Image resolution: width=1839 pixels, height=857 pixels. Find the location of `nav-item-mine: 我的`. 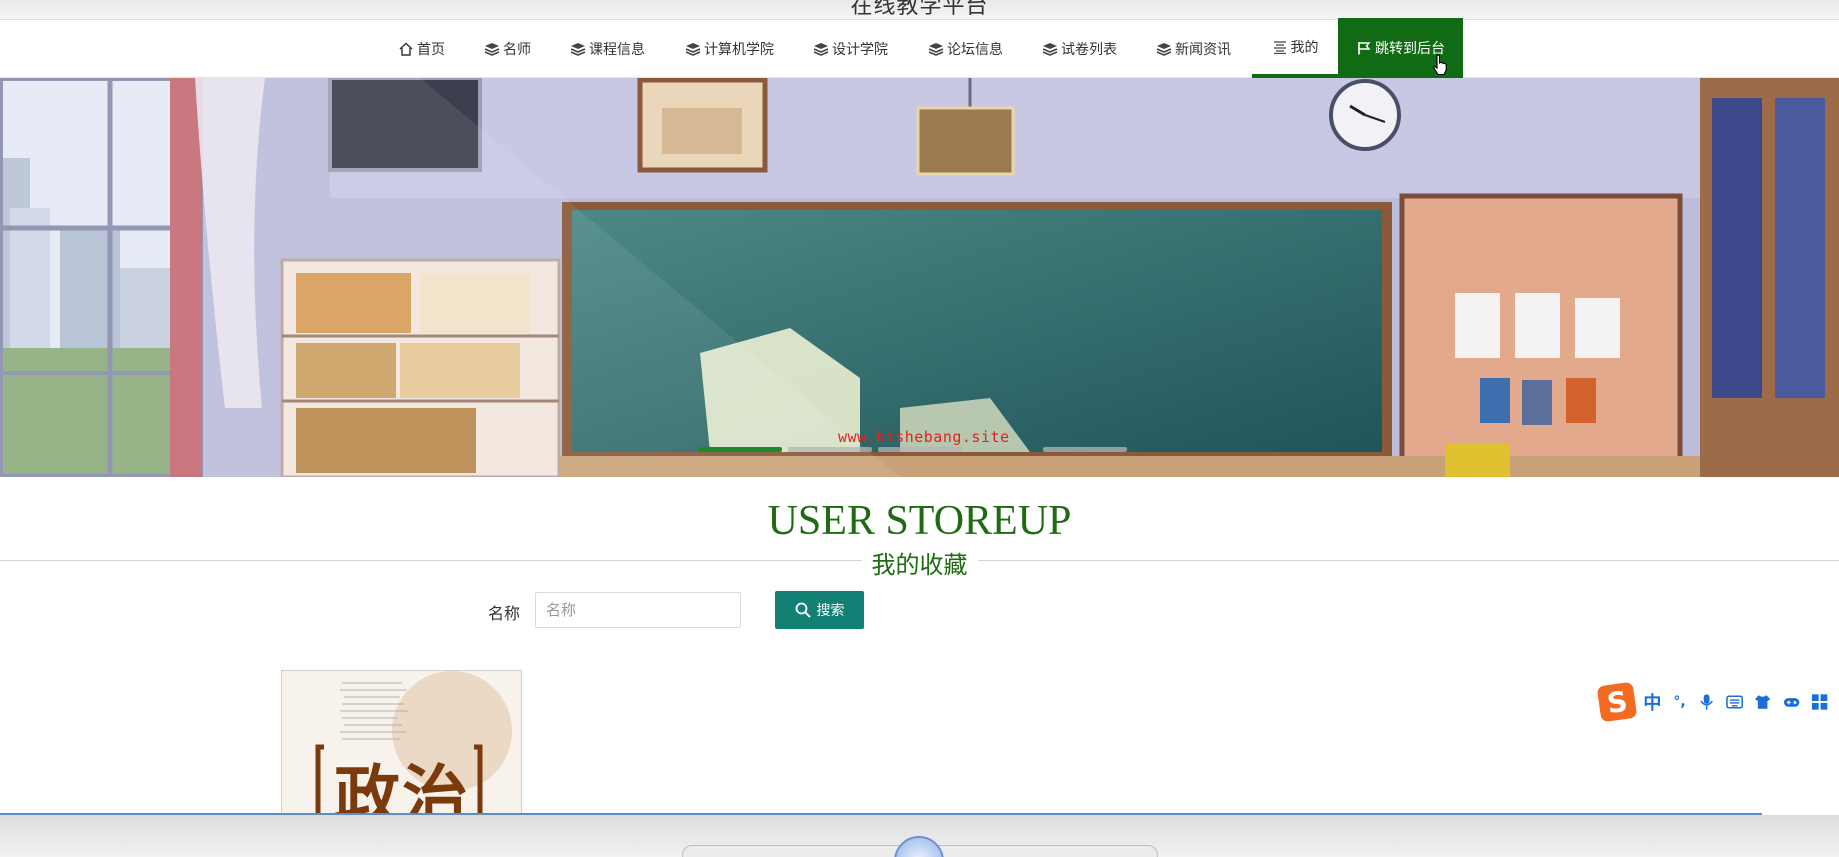

nav-item-mine: 我的 is located at coordinates (1295, 49).